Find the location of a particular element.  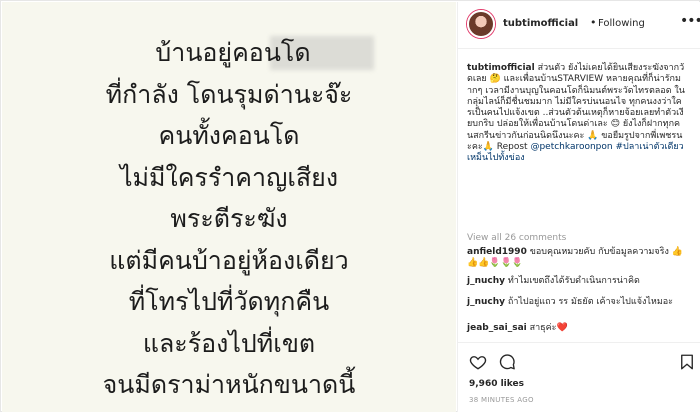

image-text-line: ไม่มีใครรำคาญเสียง is located at coordinates (229, 177).